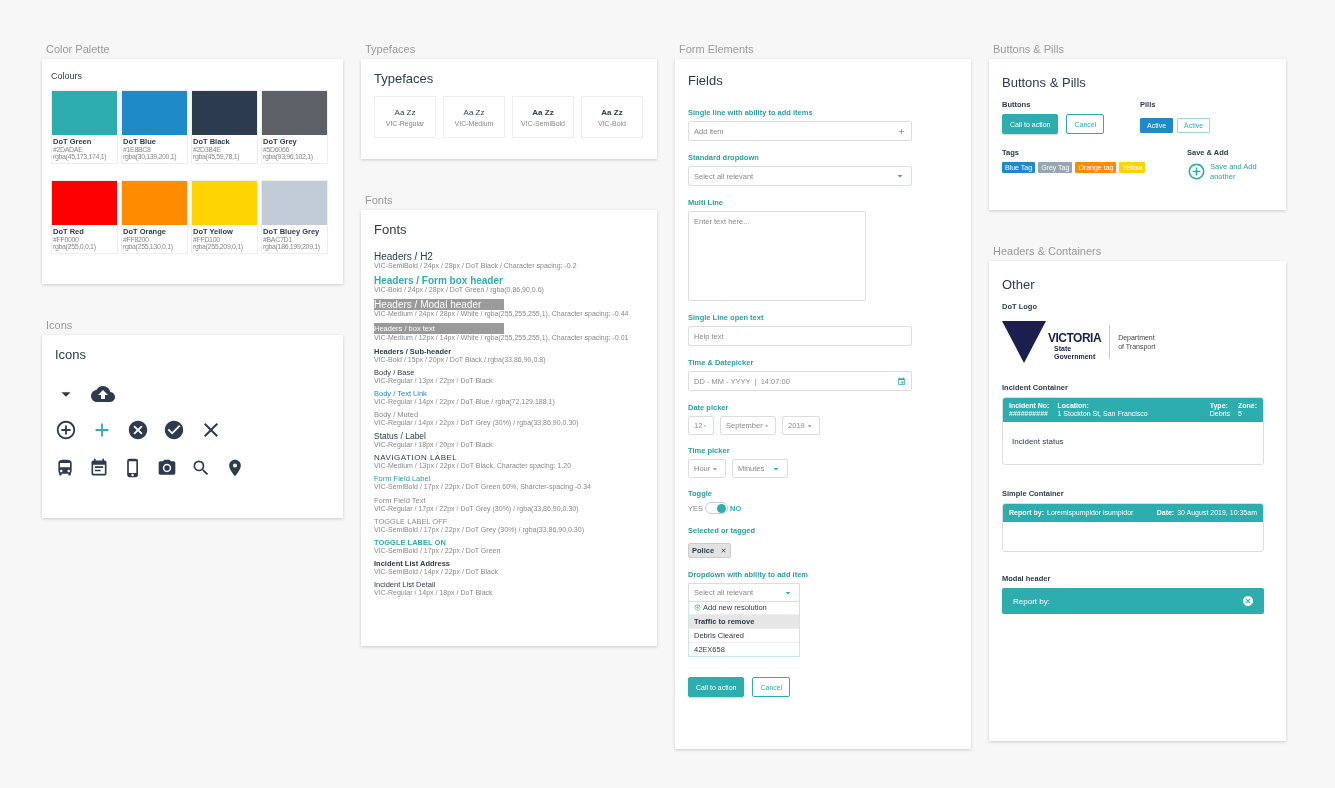 The width and height of the screenshot is (1335, 788). What do you see at coordinates (717, 49) in the screenshot?
I see `section-label: Form Elements` at bounding box center [717, 49].